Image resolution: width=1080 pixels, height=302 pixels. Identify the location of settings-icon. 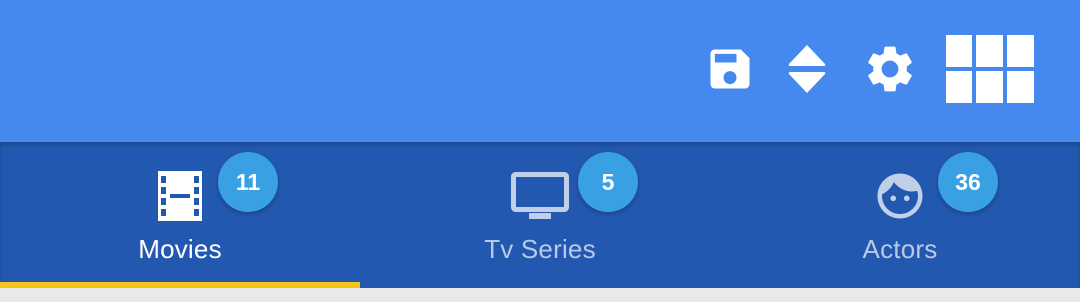
(890, 69).